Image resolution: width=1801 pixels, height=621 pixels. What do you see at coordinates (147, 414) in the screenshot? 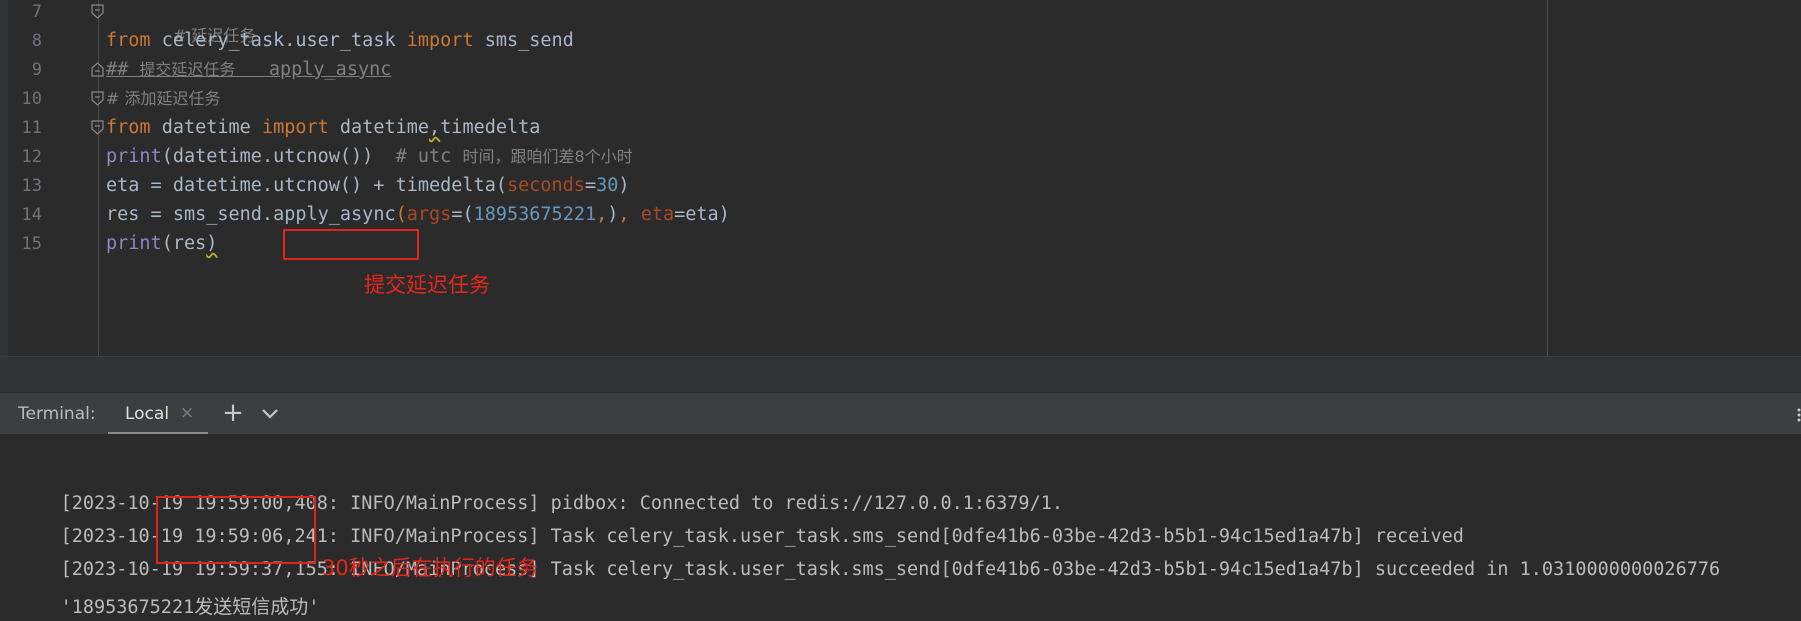
I see `tab-label: Local` at bounding box center [147, 414].